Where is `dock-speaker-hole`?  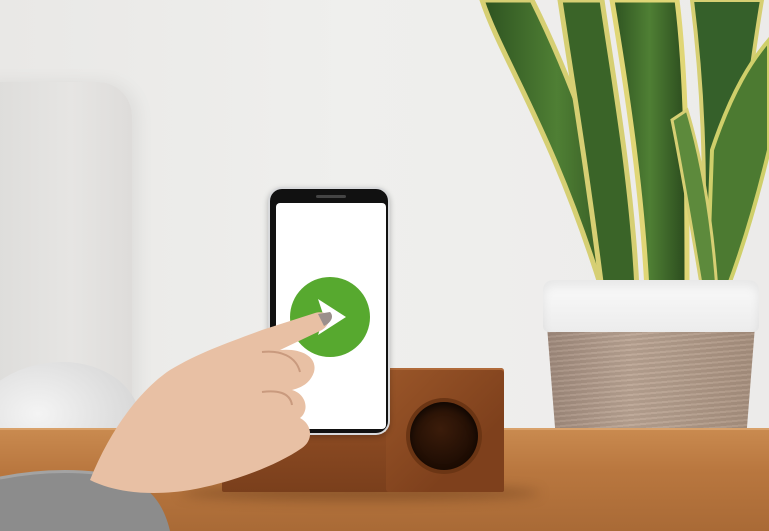 dock-speaker-hole is located at coordinates (444, 436).